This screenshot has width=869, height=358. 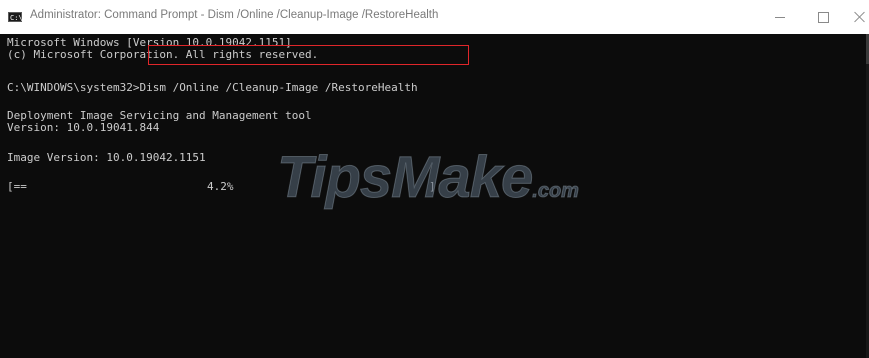 I want to click on progress-bar: [==, so click(x=17, y=187).